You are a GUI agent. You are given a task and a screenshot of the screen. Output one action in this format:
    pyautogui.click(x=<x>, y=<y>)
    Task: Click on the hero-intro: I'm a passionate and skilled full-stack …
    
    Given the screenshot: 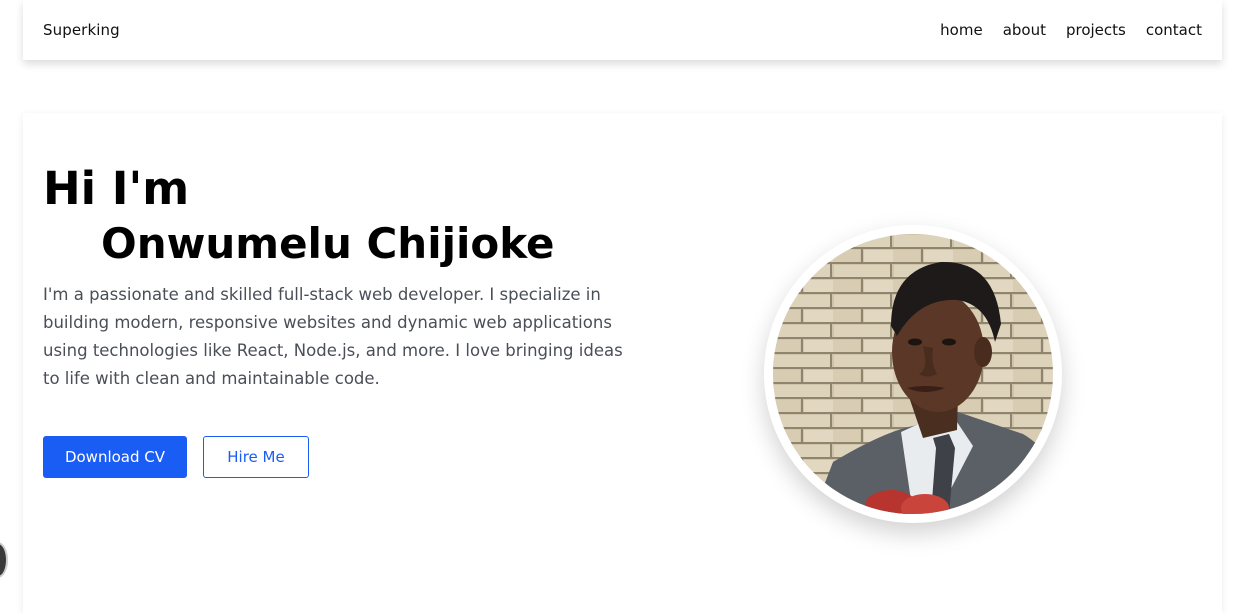 What is the action you would take?
    pyautogui.click(x=333, y=336)
    